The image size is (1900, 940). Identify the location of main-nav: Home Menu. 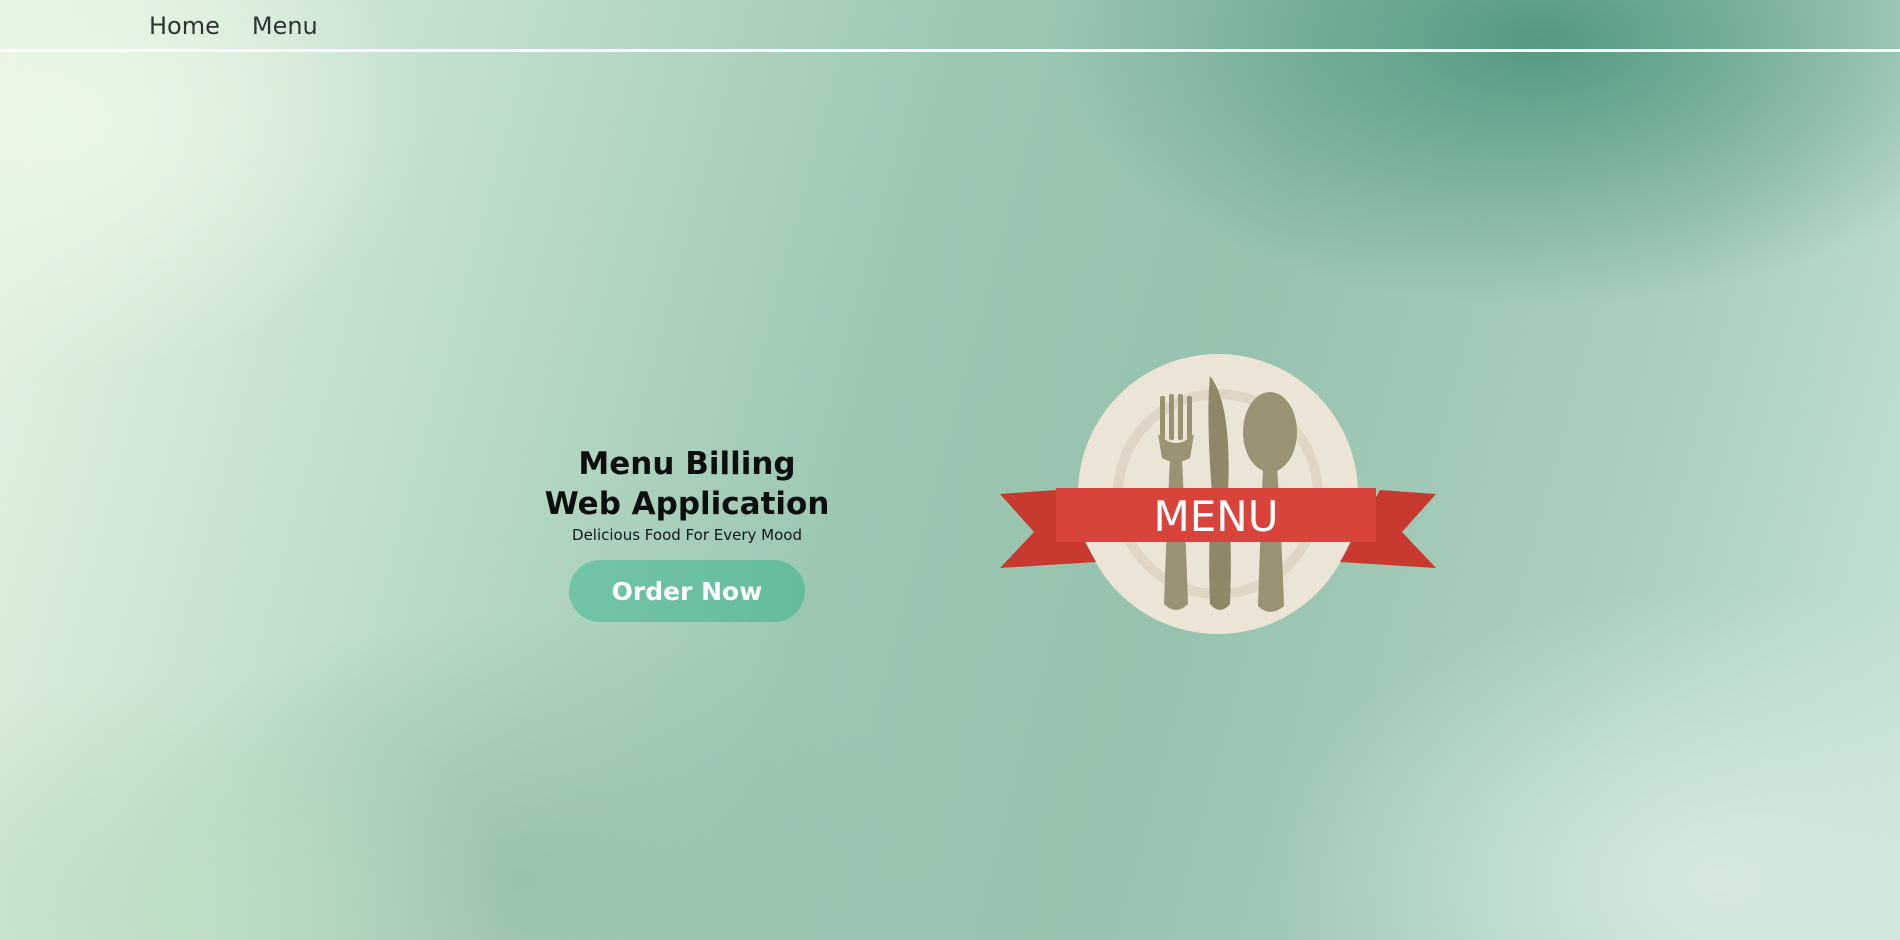
(233, 26).